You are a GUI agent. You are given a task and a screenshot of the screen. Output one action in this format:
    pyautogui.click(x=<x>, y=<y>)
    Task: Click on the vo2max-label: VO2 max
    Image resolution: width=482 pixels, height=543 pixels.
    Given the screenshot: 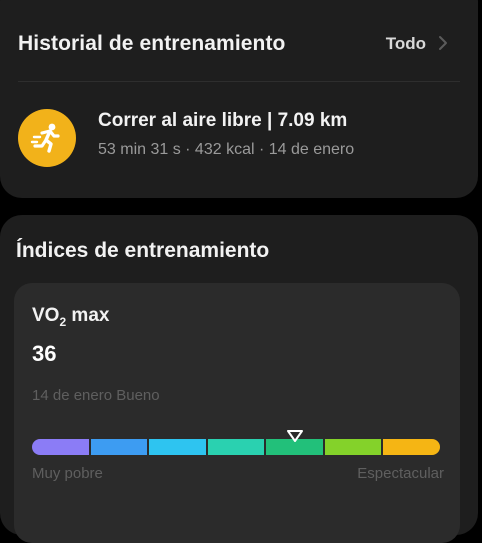 What is the action you would take?
    pyautogui.click(x=71, y=317)
    